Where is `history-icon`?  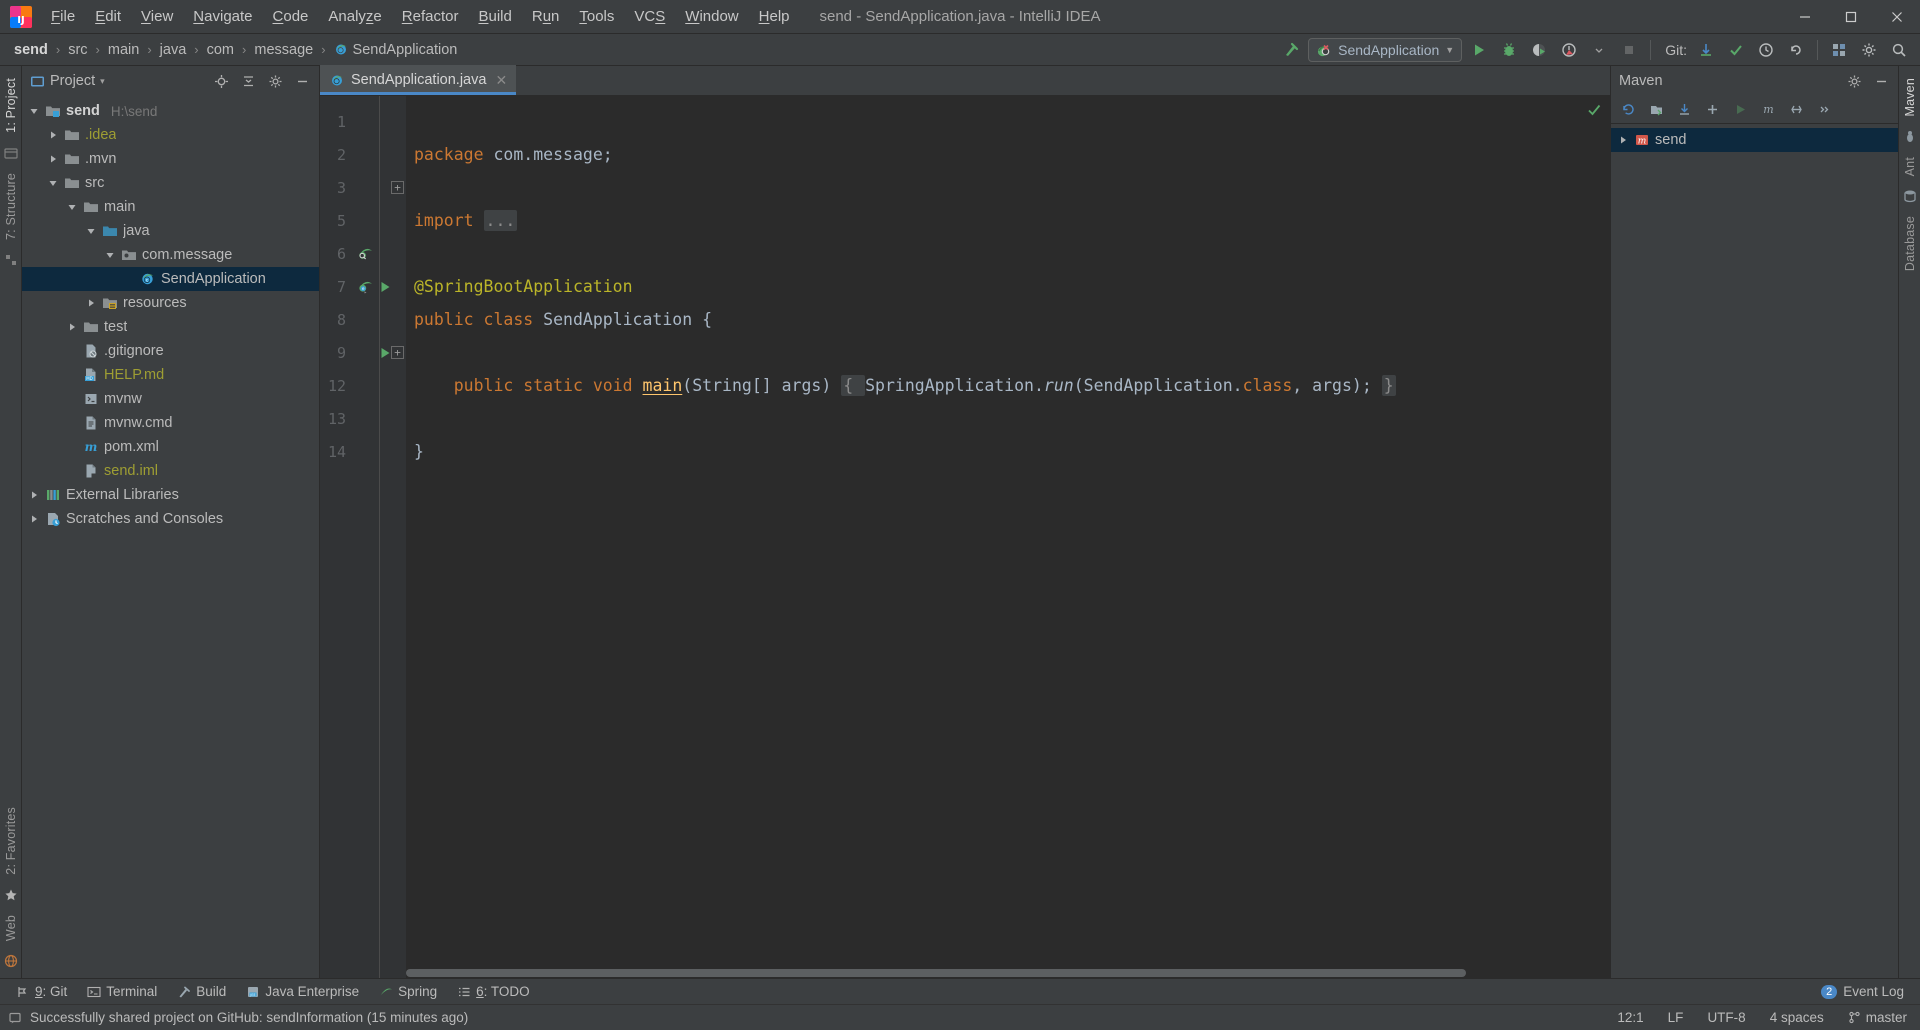 history-icon is located at coordinates (1766, 50).